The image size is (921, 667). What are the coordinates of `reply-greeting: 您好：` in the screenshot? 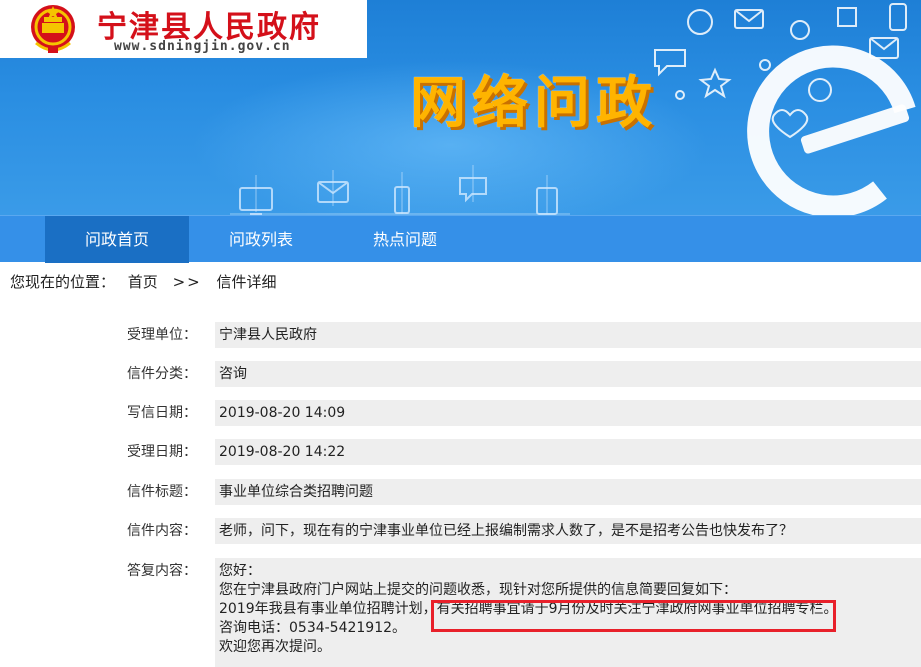 It's located at (240, 571).